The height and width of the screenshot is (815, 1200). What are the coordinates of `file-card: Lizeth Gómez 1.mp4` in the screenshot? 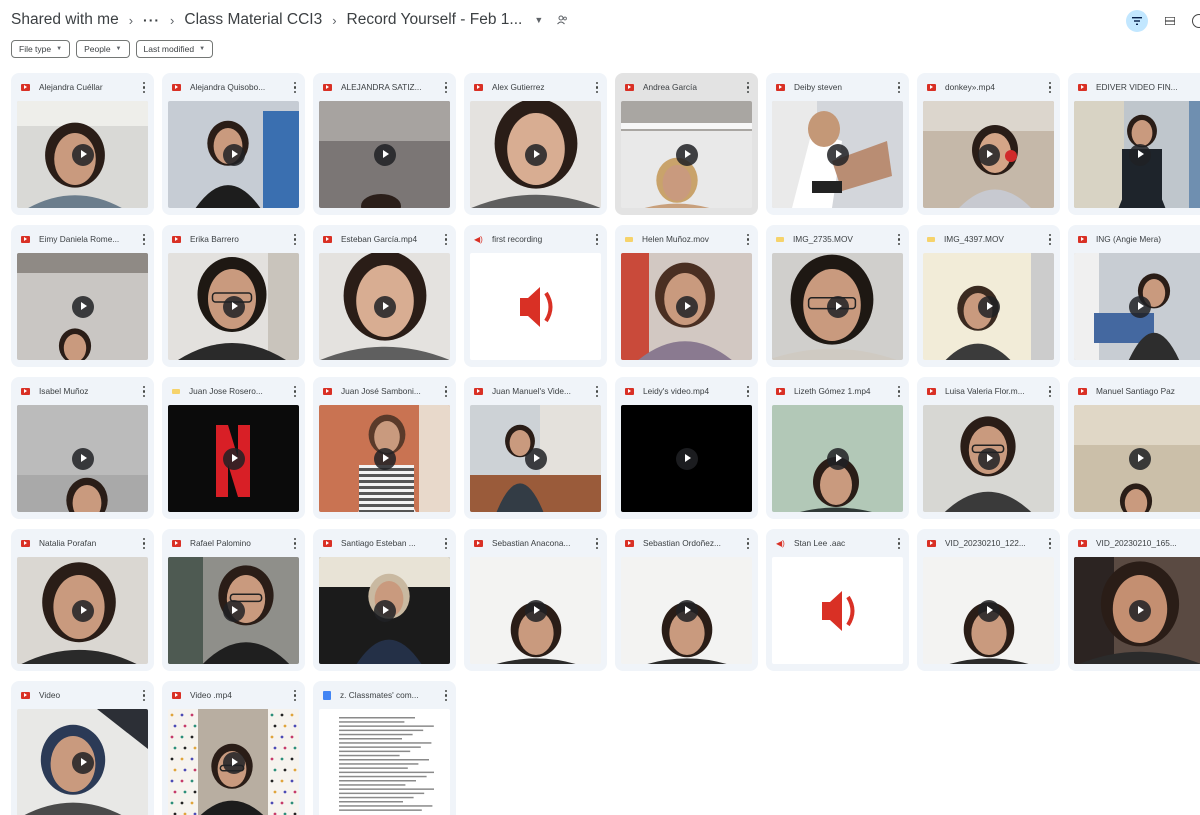 It's located at (837, 448).